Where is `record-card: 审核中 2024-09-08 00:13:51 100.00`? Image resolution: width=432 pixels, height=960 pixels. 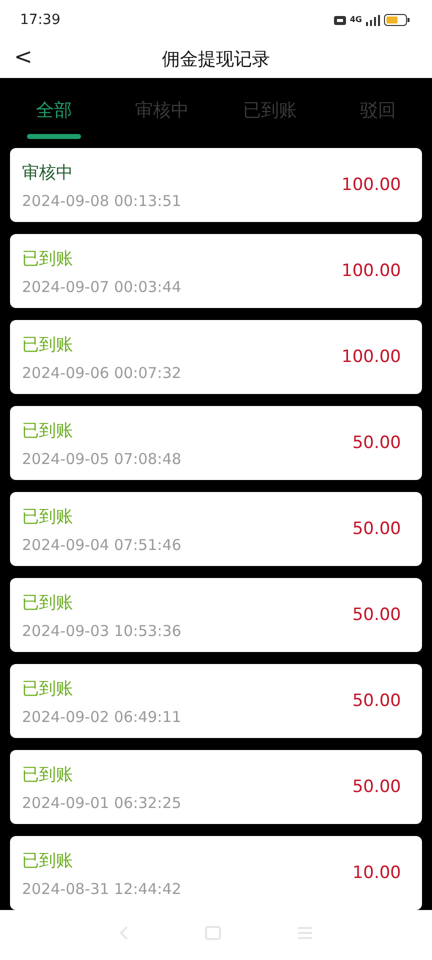 record-card: 审核中 2024-09-08 00:13:51 100.00 is located at coordinates (216, 185).